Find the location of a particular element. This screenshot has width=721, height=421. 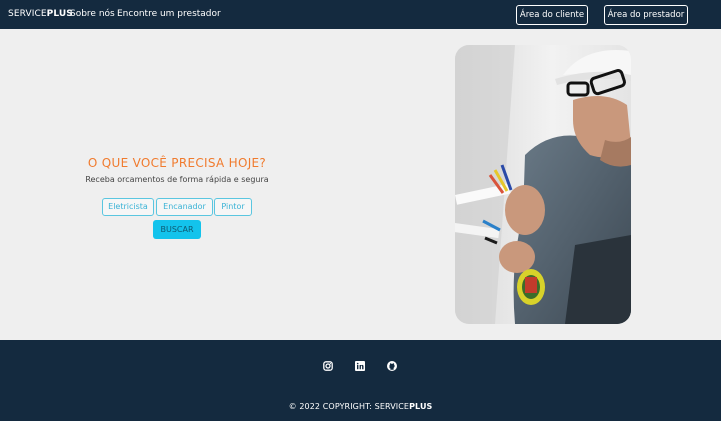

category-encanador-button: Encanador is located at coordinates (184, 207).